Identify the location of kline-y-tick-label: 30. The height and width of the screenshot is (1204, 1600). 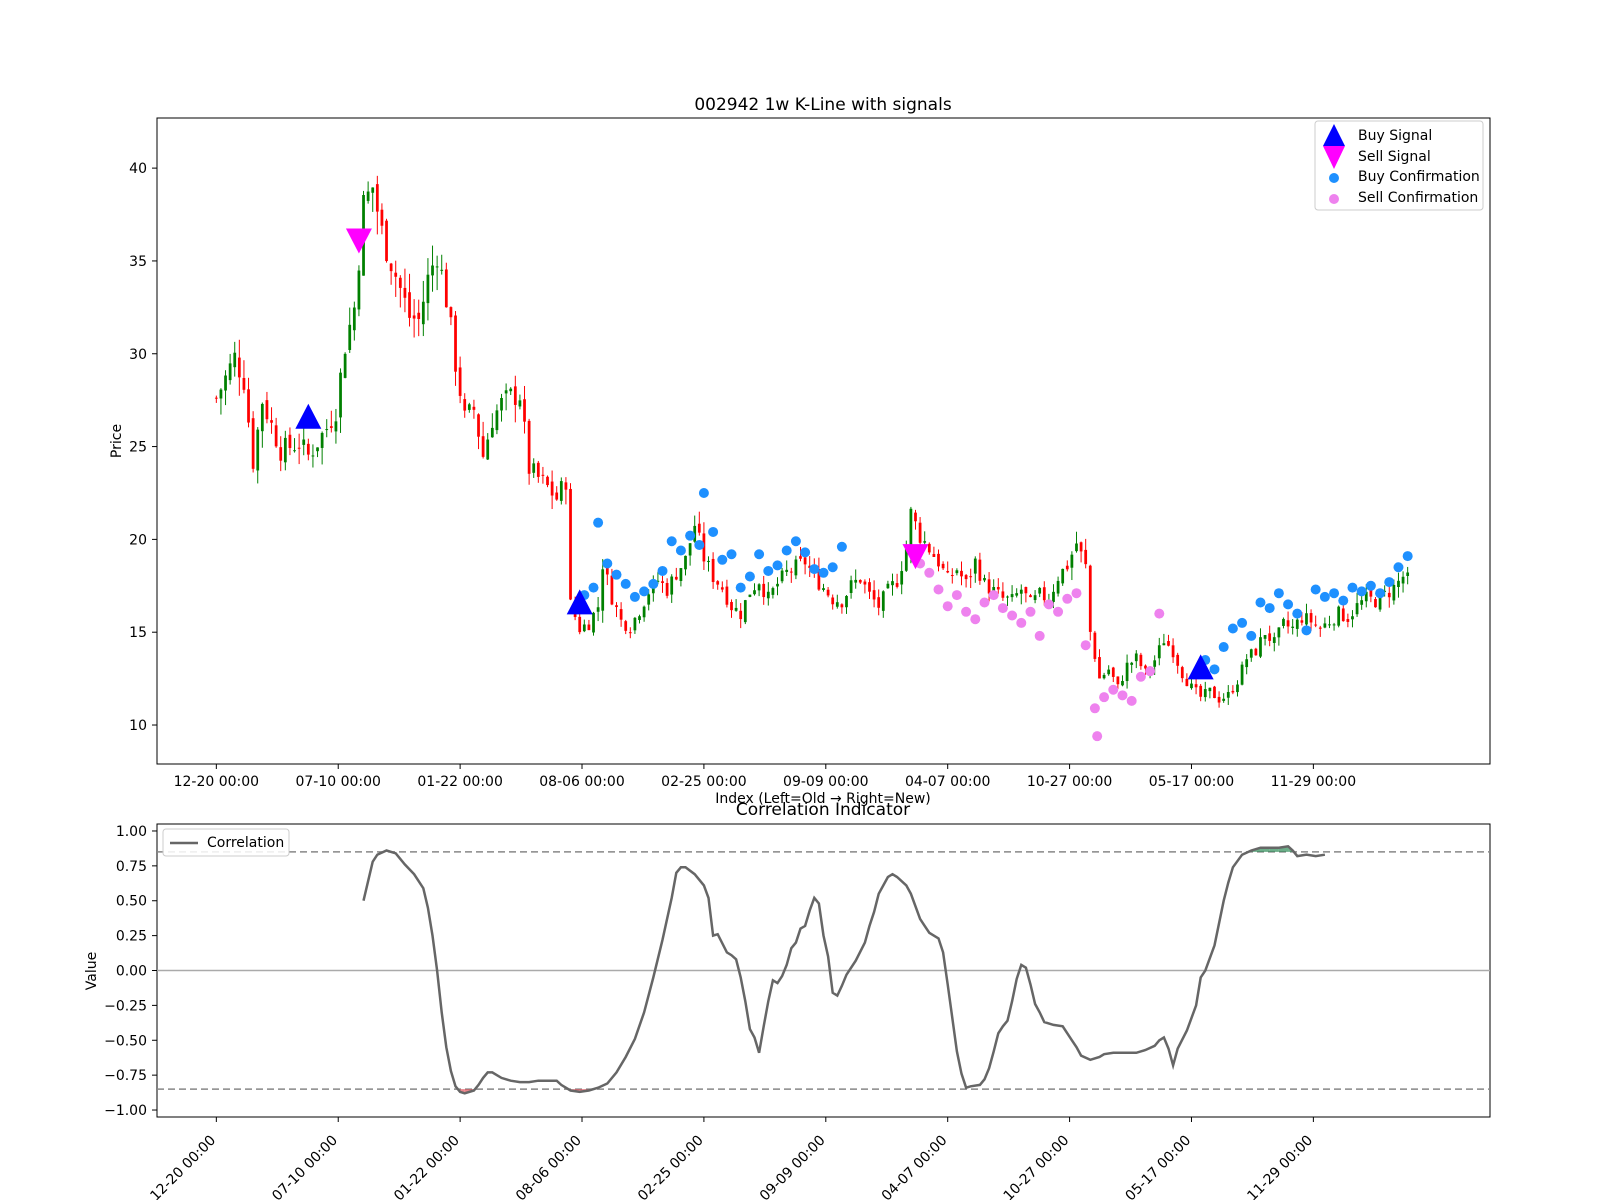
(138, 355).